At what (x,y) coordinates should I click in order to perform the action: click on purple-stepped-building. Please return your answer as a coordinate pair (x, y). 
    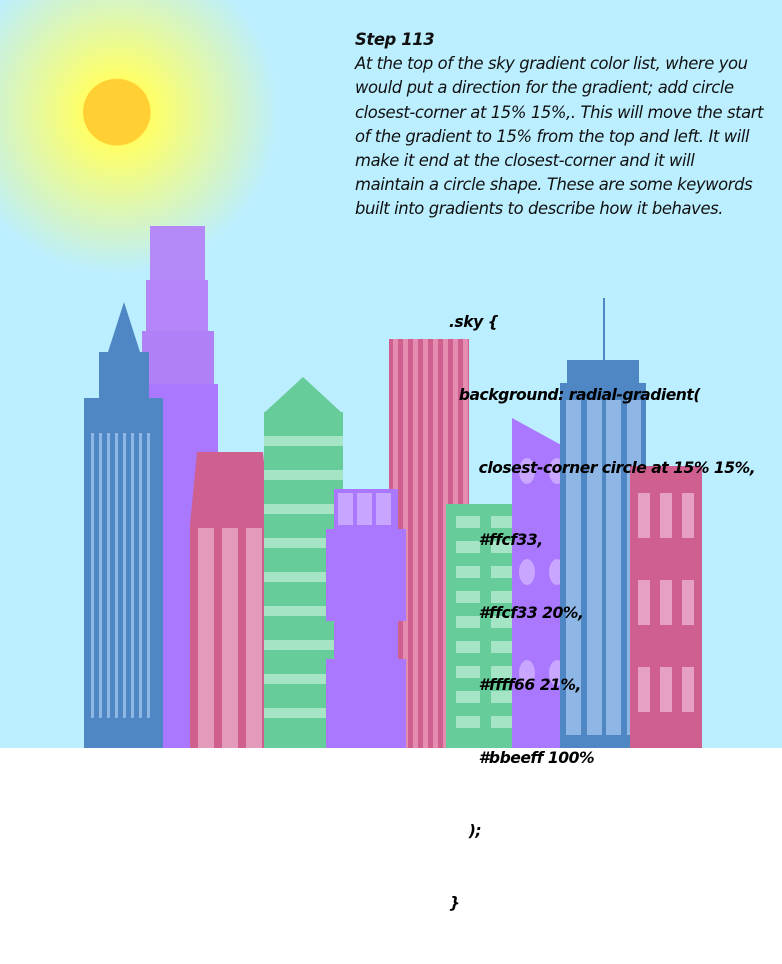
    Looking at the image, I should click on (366, 618).